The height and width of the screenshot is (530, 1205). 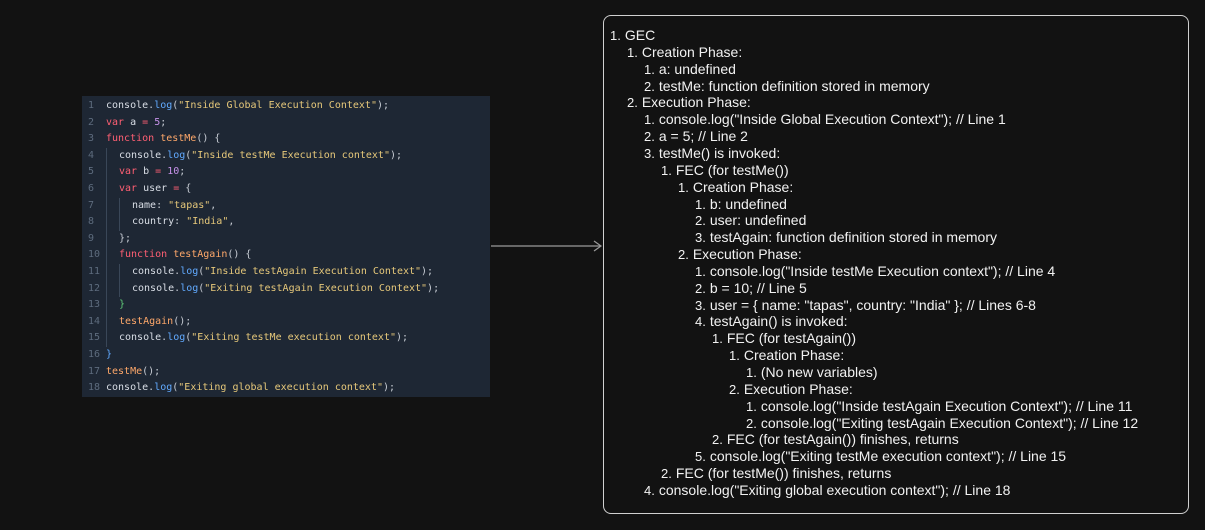 I want to click on outline-text: b = 10; // Line 5, so click(x=758, y=287).